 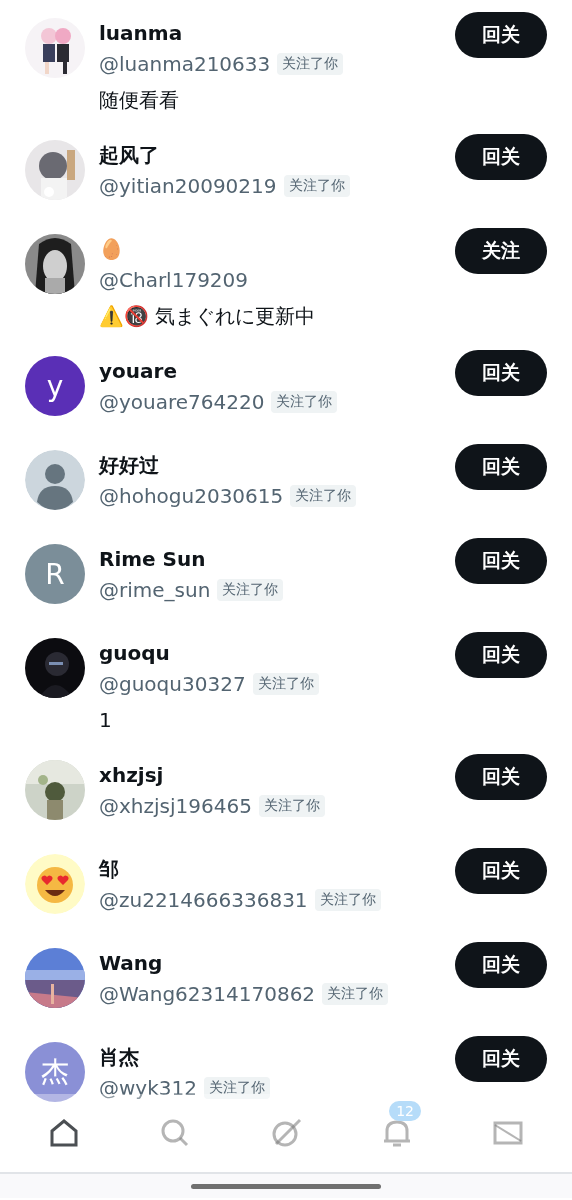 What do you see at coordinates (207, 994) in the screenshot?
I see `user-handle: @Wang62314170862` at bounding box center [207, 994].